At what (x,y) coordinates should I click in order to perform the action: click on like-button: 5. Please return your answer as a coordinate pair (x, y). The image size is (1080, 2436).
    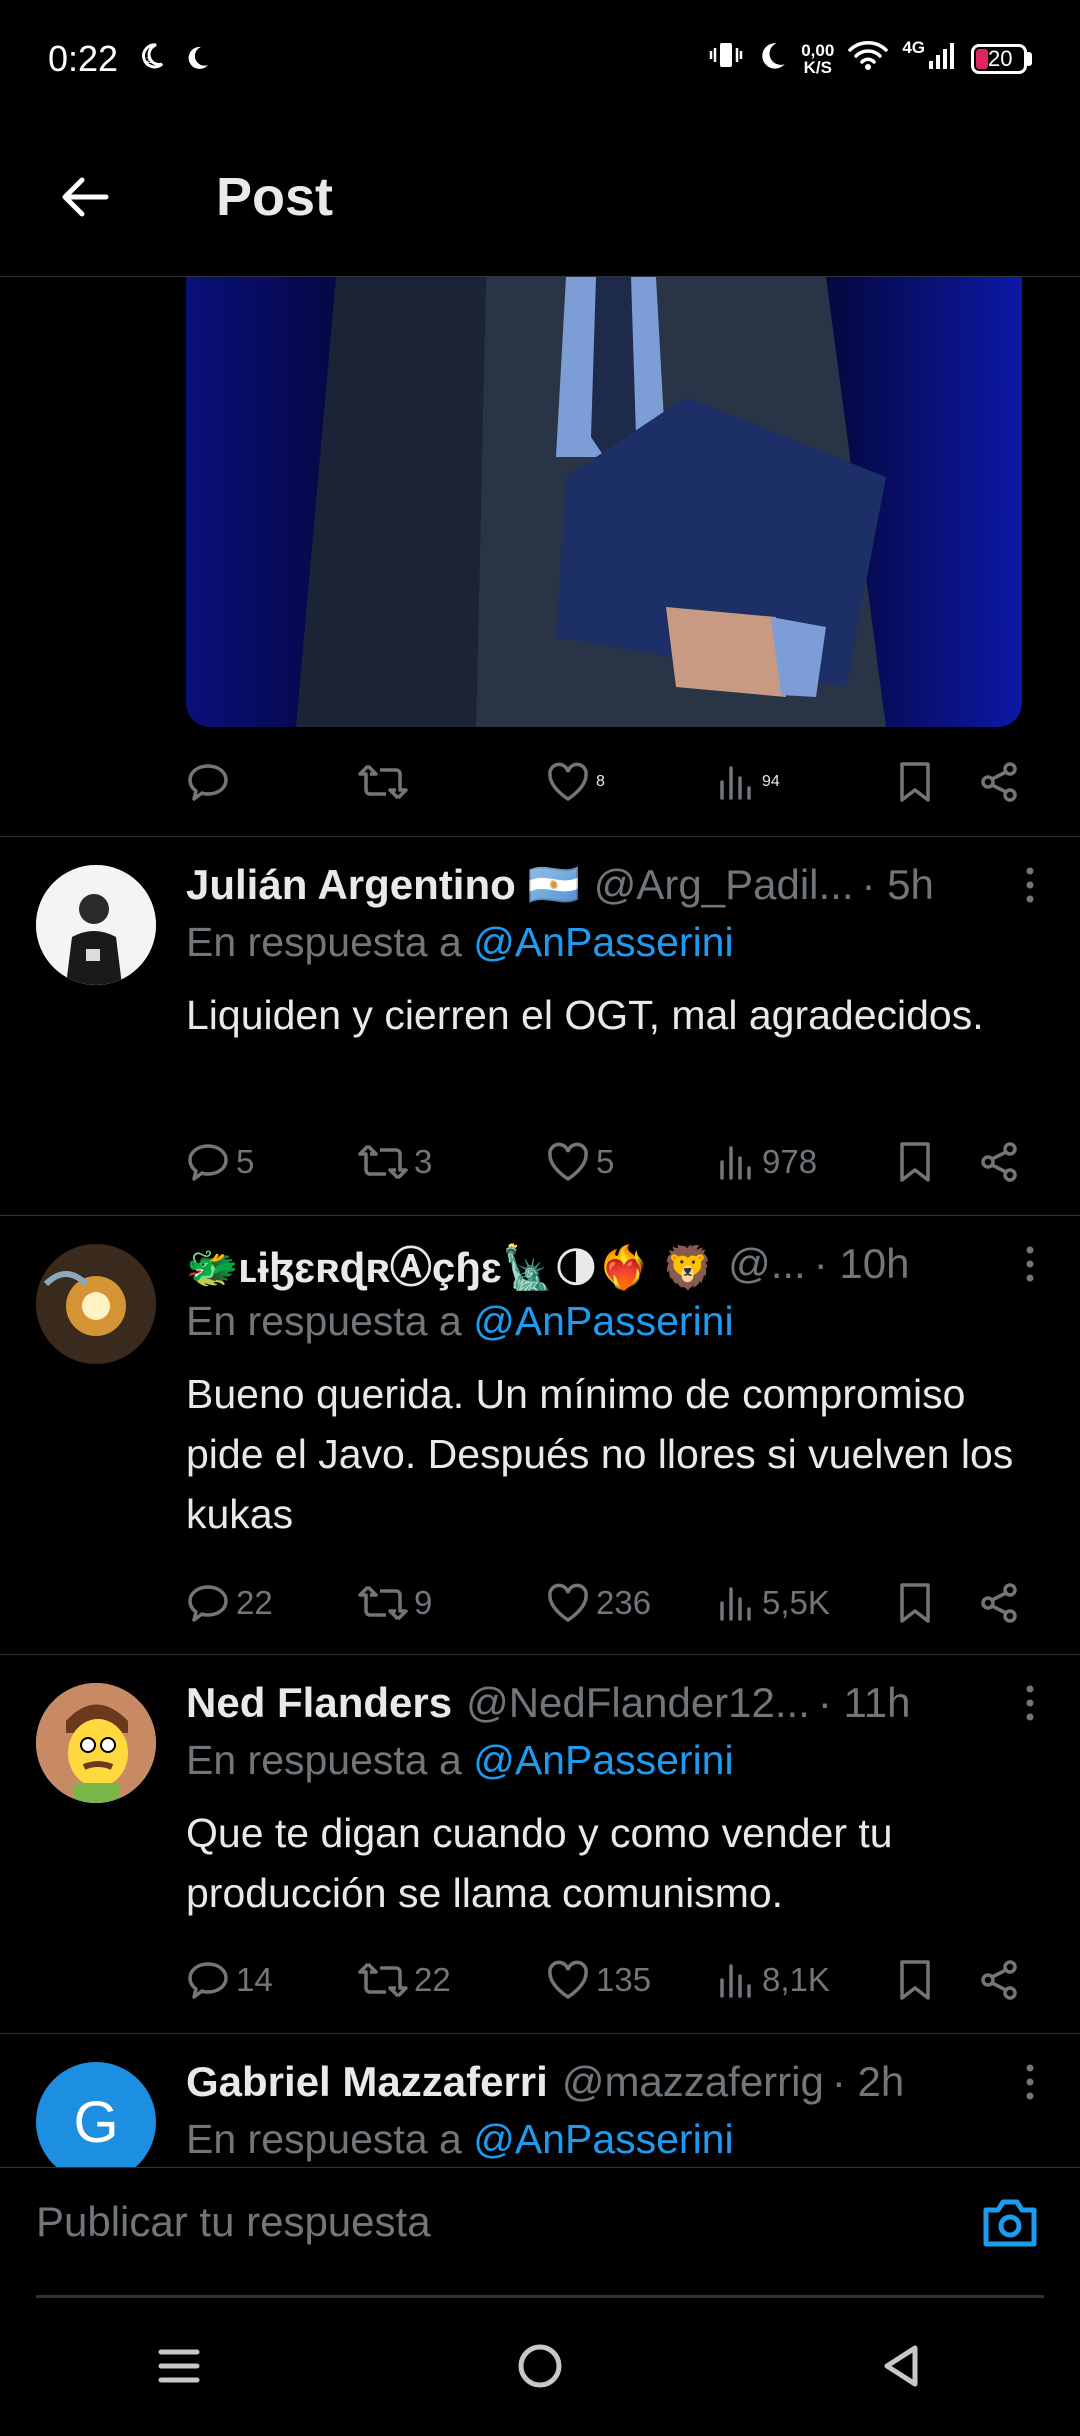
    Looking at the image, I should click on (580, 1162).